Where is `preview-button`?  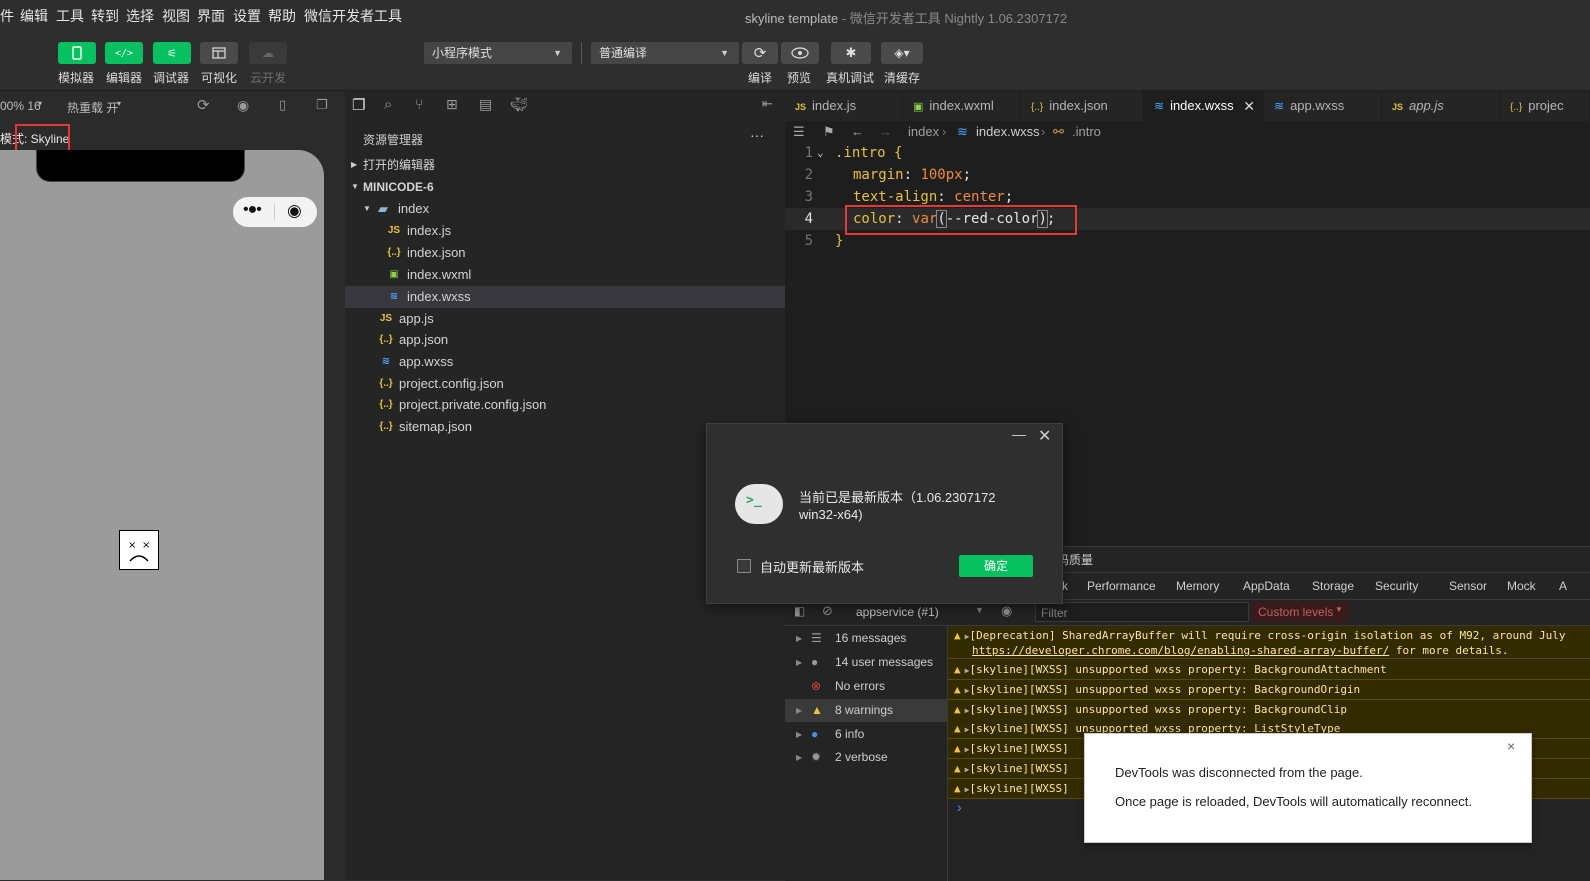 preview-button is located at coordinates (800, 53).